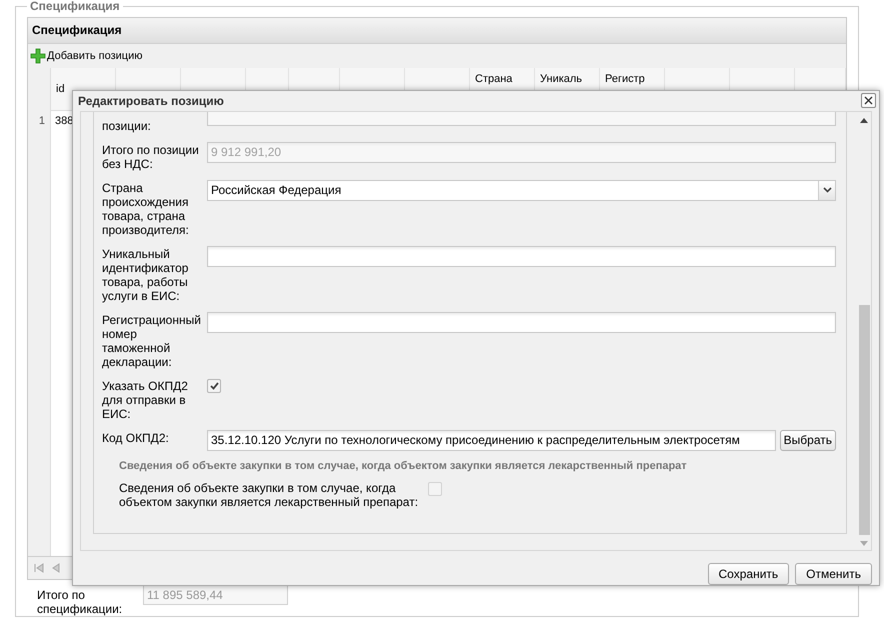  Describe the element at coordinates (833, 574) in the screenshot. I see `cancel-button: Отменить` at that location.